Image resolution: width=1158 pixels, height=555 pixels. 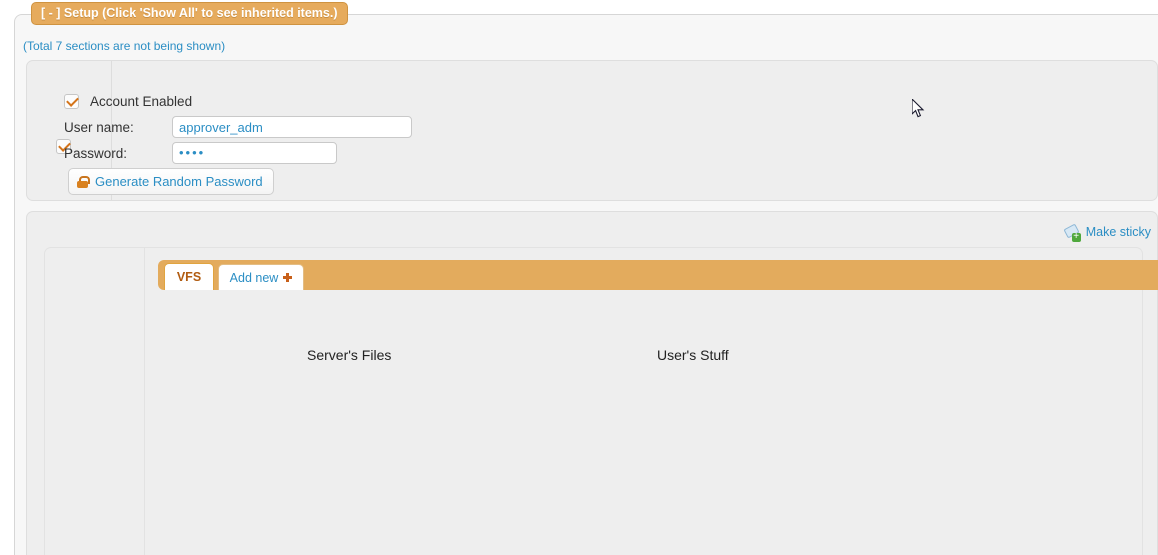 I want to click on generate-random-password-button: Generate Random Password, so click(x=171, y=181).